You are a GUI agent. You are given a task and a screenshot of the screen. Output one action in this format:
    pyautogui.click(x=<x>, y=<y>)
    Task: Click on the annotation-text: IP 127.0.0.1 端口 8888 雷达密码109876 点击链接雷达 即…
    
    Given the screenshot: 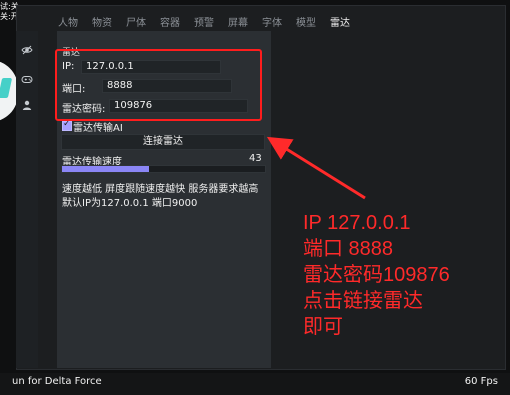 What is the action you would take?
    pyautogui.click(x=376, y=275)
    